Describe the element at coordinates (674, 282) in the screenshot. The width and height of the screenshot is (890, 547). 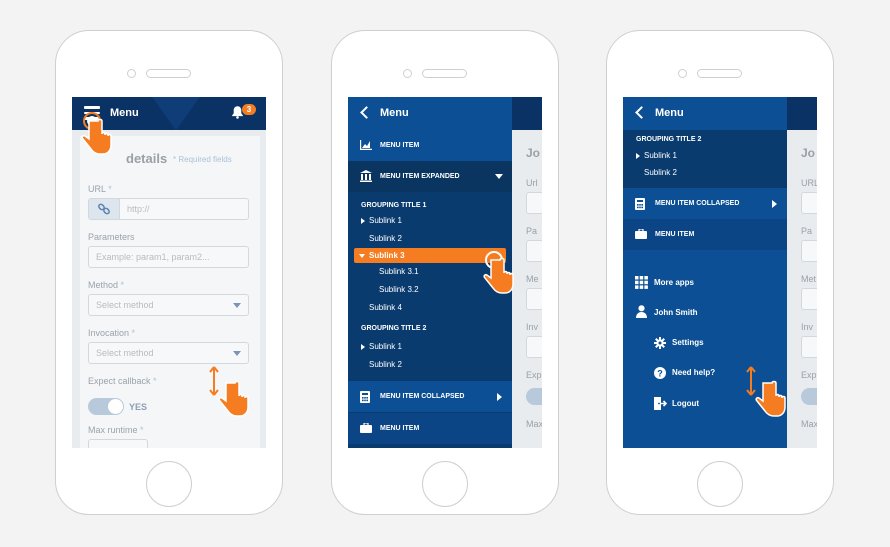
I see `more-apps-link: More apps` at that location.